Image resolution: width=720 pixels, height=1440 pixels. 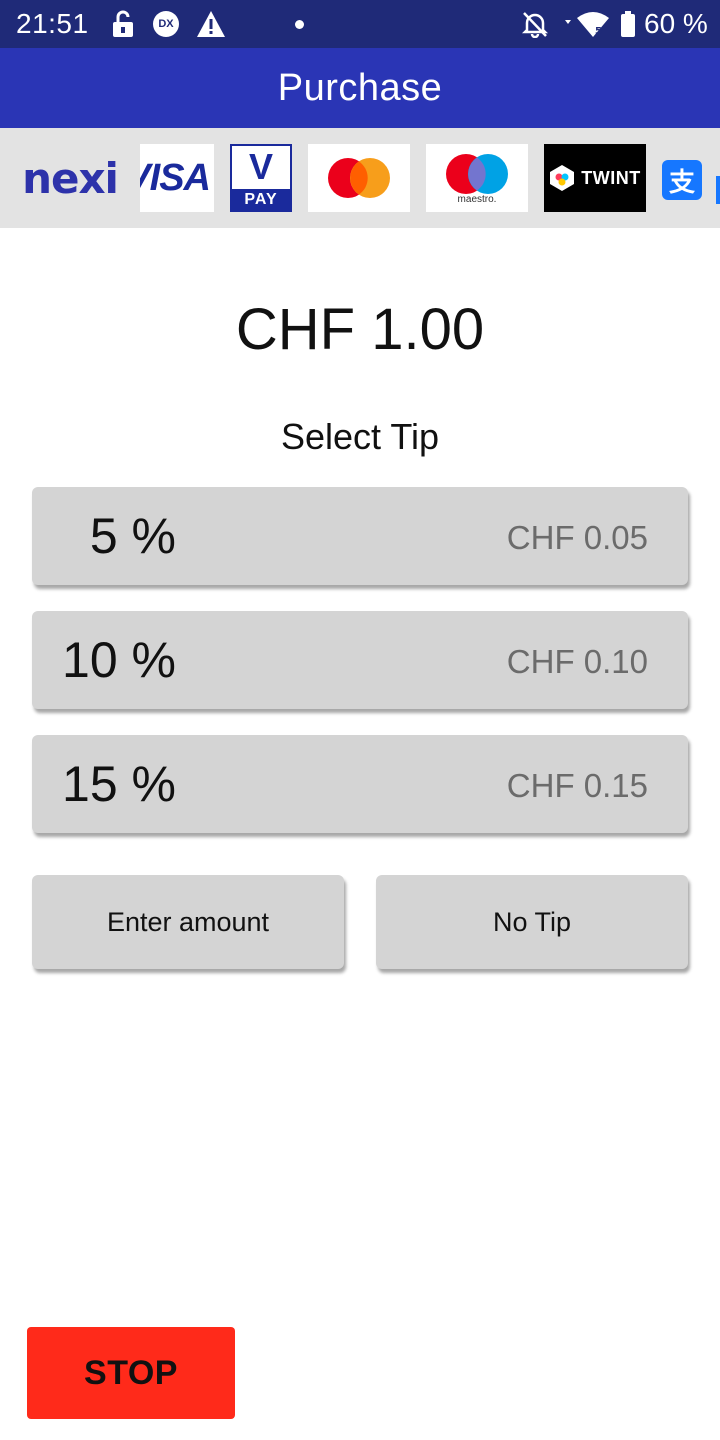 What do you see at coordinates (211, 24) in the screenshot?
I see `warning-icon` at bounding box center [211, 24].